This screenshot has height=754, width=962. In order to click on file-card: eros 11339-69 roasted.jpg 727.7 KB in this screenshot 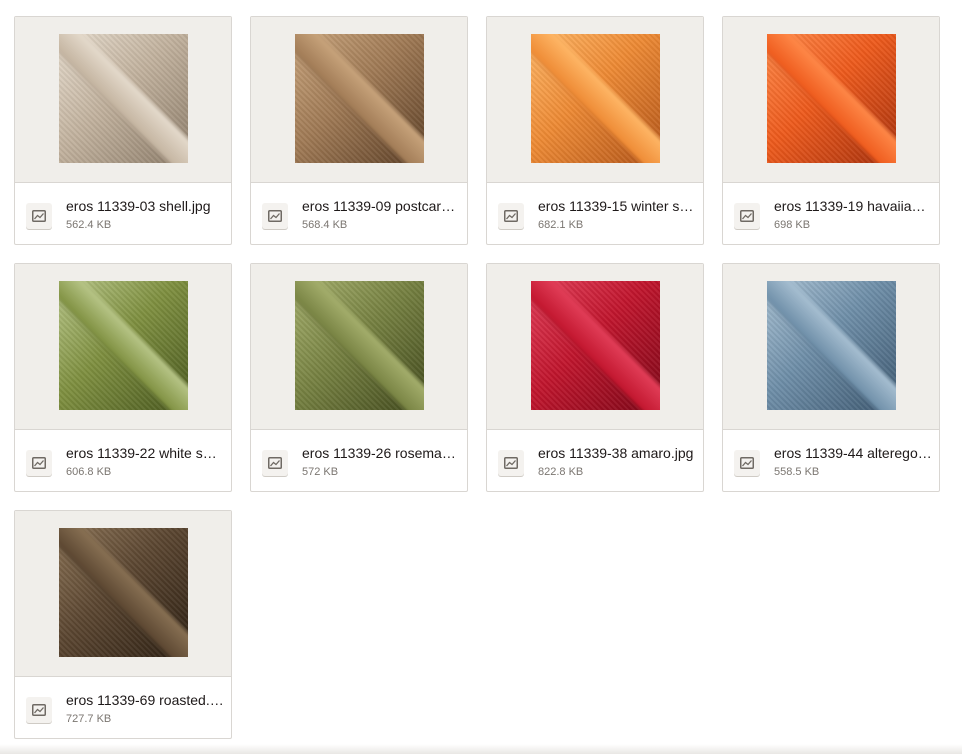, I will do `click(123, 624)`.